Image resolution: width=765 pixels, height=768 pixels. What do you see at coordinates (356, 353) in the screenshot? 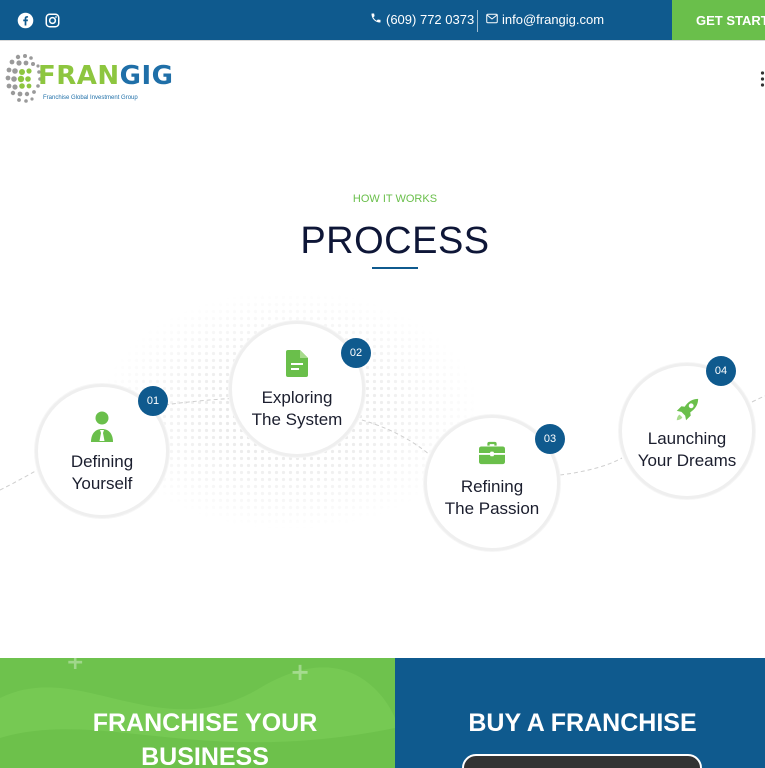
I see `step-number-badge: 02` at bounding box center [356, 353].